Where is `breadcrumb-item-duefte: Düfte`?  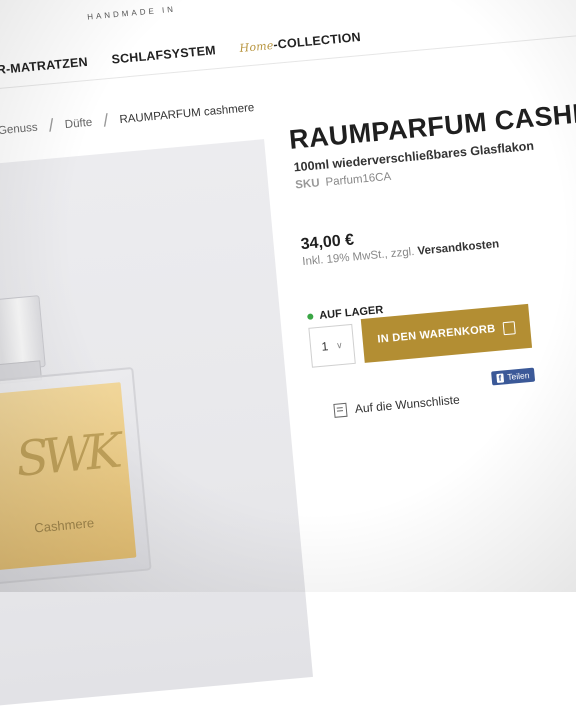
breadcrumb-item-duefte: Düfte is located at coordinates (78, 124).